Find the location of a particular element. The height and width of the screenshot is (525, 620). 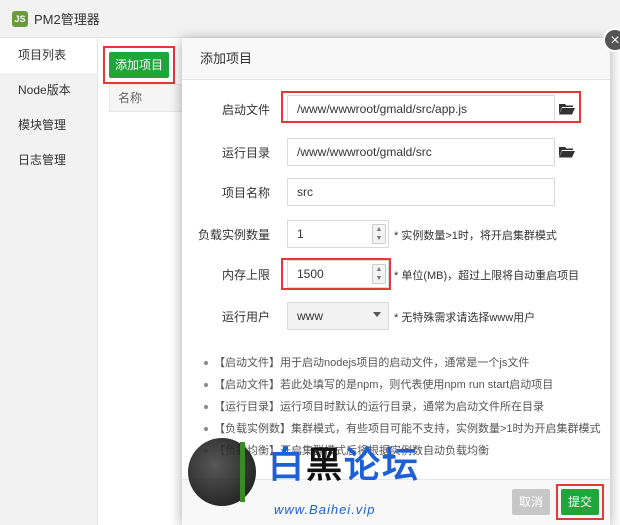

list-item: 【运行目录】运行项目时默认的运行目录，通常为启动文件所在目录 is located at coordinates (404, 407).